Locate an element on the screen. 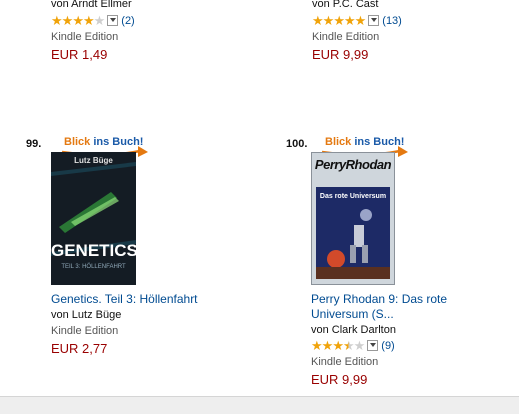  rating-row: ★★★★★ (9) is located at coordinates (353, 345).